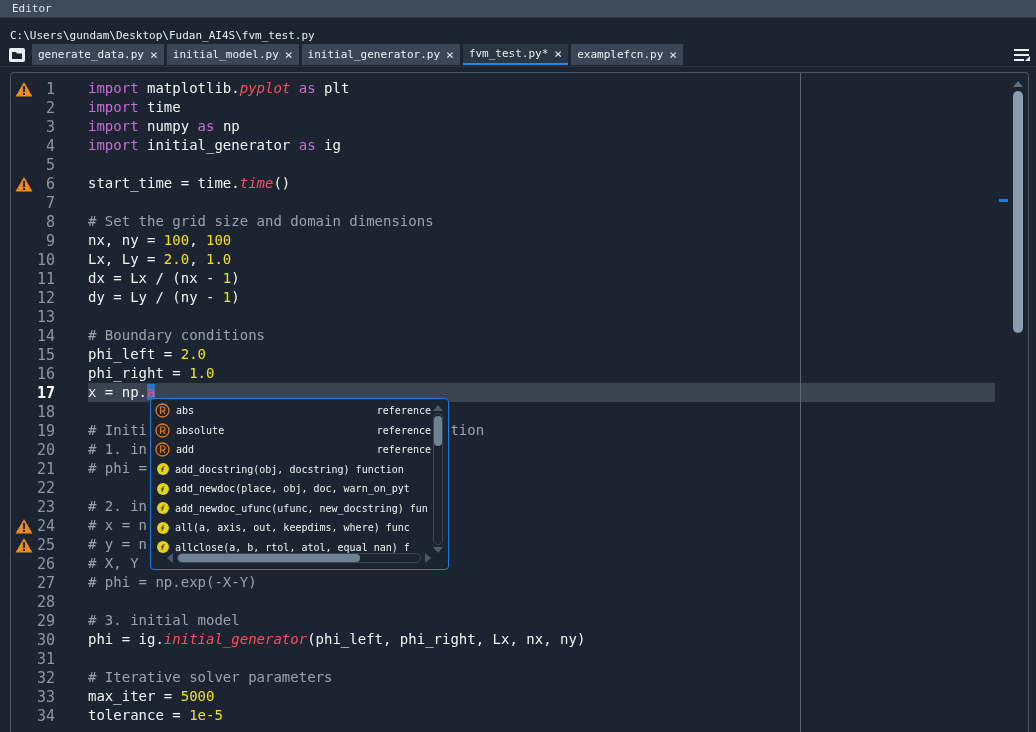  What do you see at coordinates (17, 54) in the screenshot?
I see `folder-icon` at bounding box center [17, 54].